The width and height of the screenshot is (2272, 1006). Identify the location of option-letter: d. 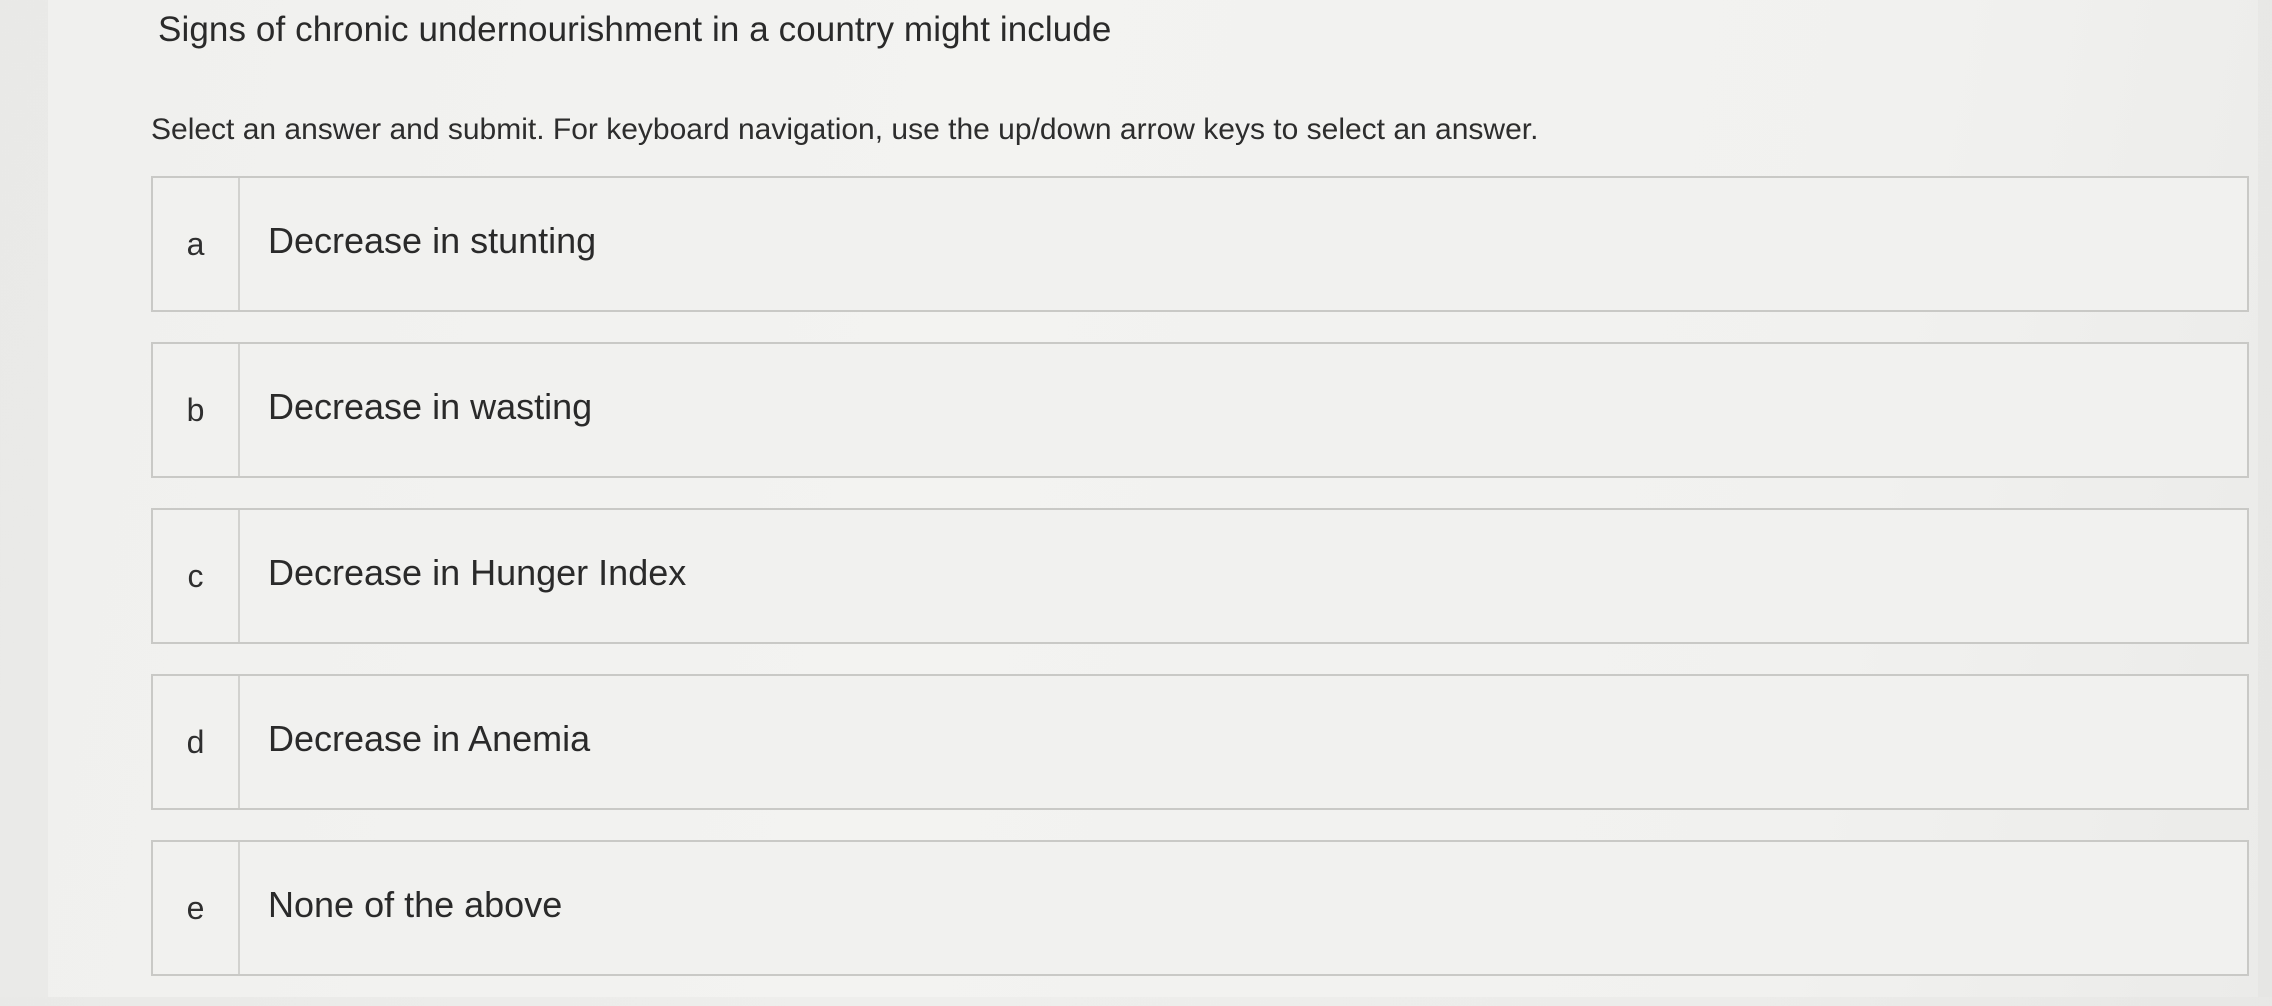
(196, 742).